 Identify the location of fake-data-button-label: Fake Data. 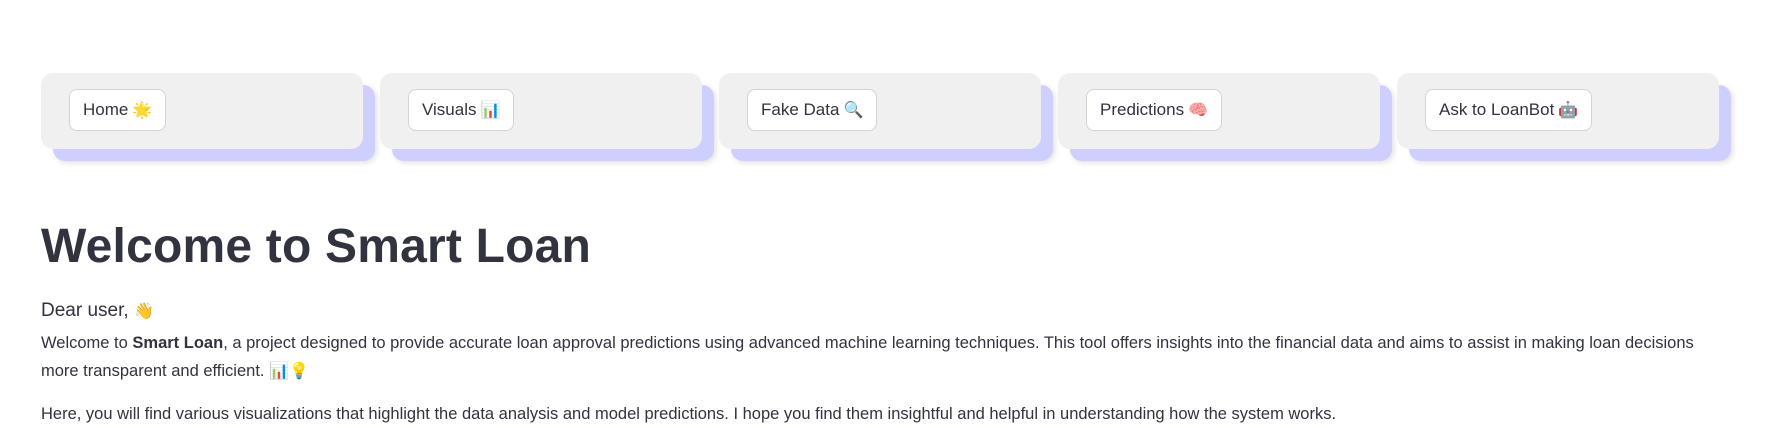
(800, 109).